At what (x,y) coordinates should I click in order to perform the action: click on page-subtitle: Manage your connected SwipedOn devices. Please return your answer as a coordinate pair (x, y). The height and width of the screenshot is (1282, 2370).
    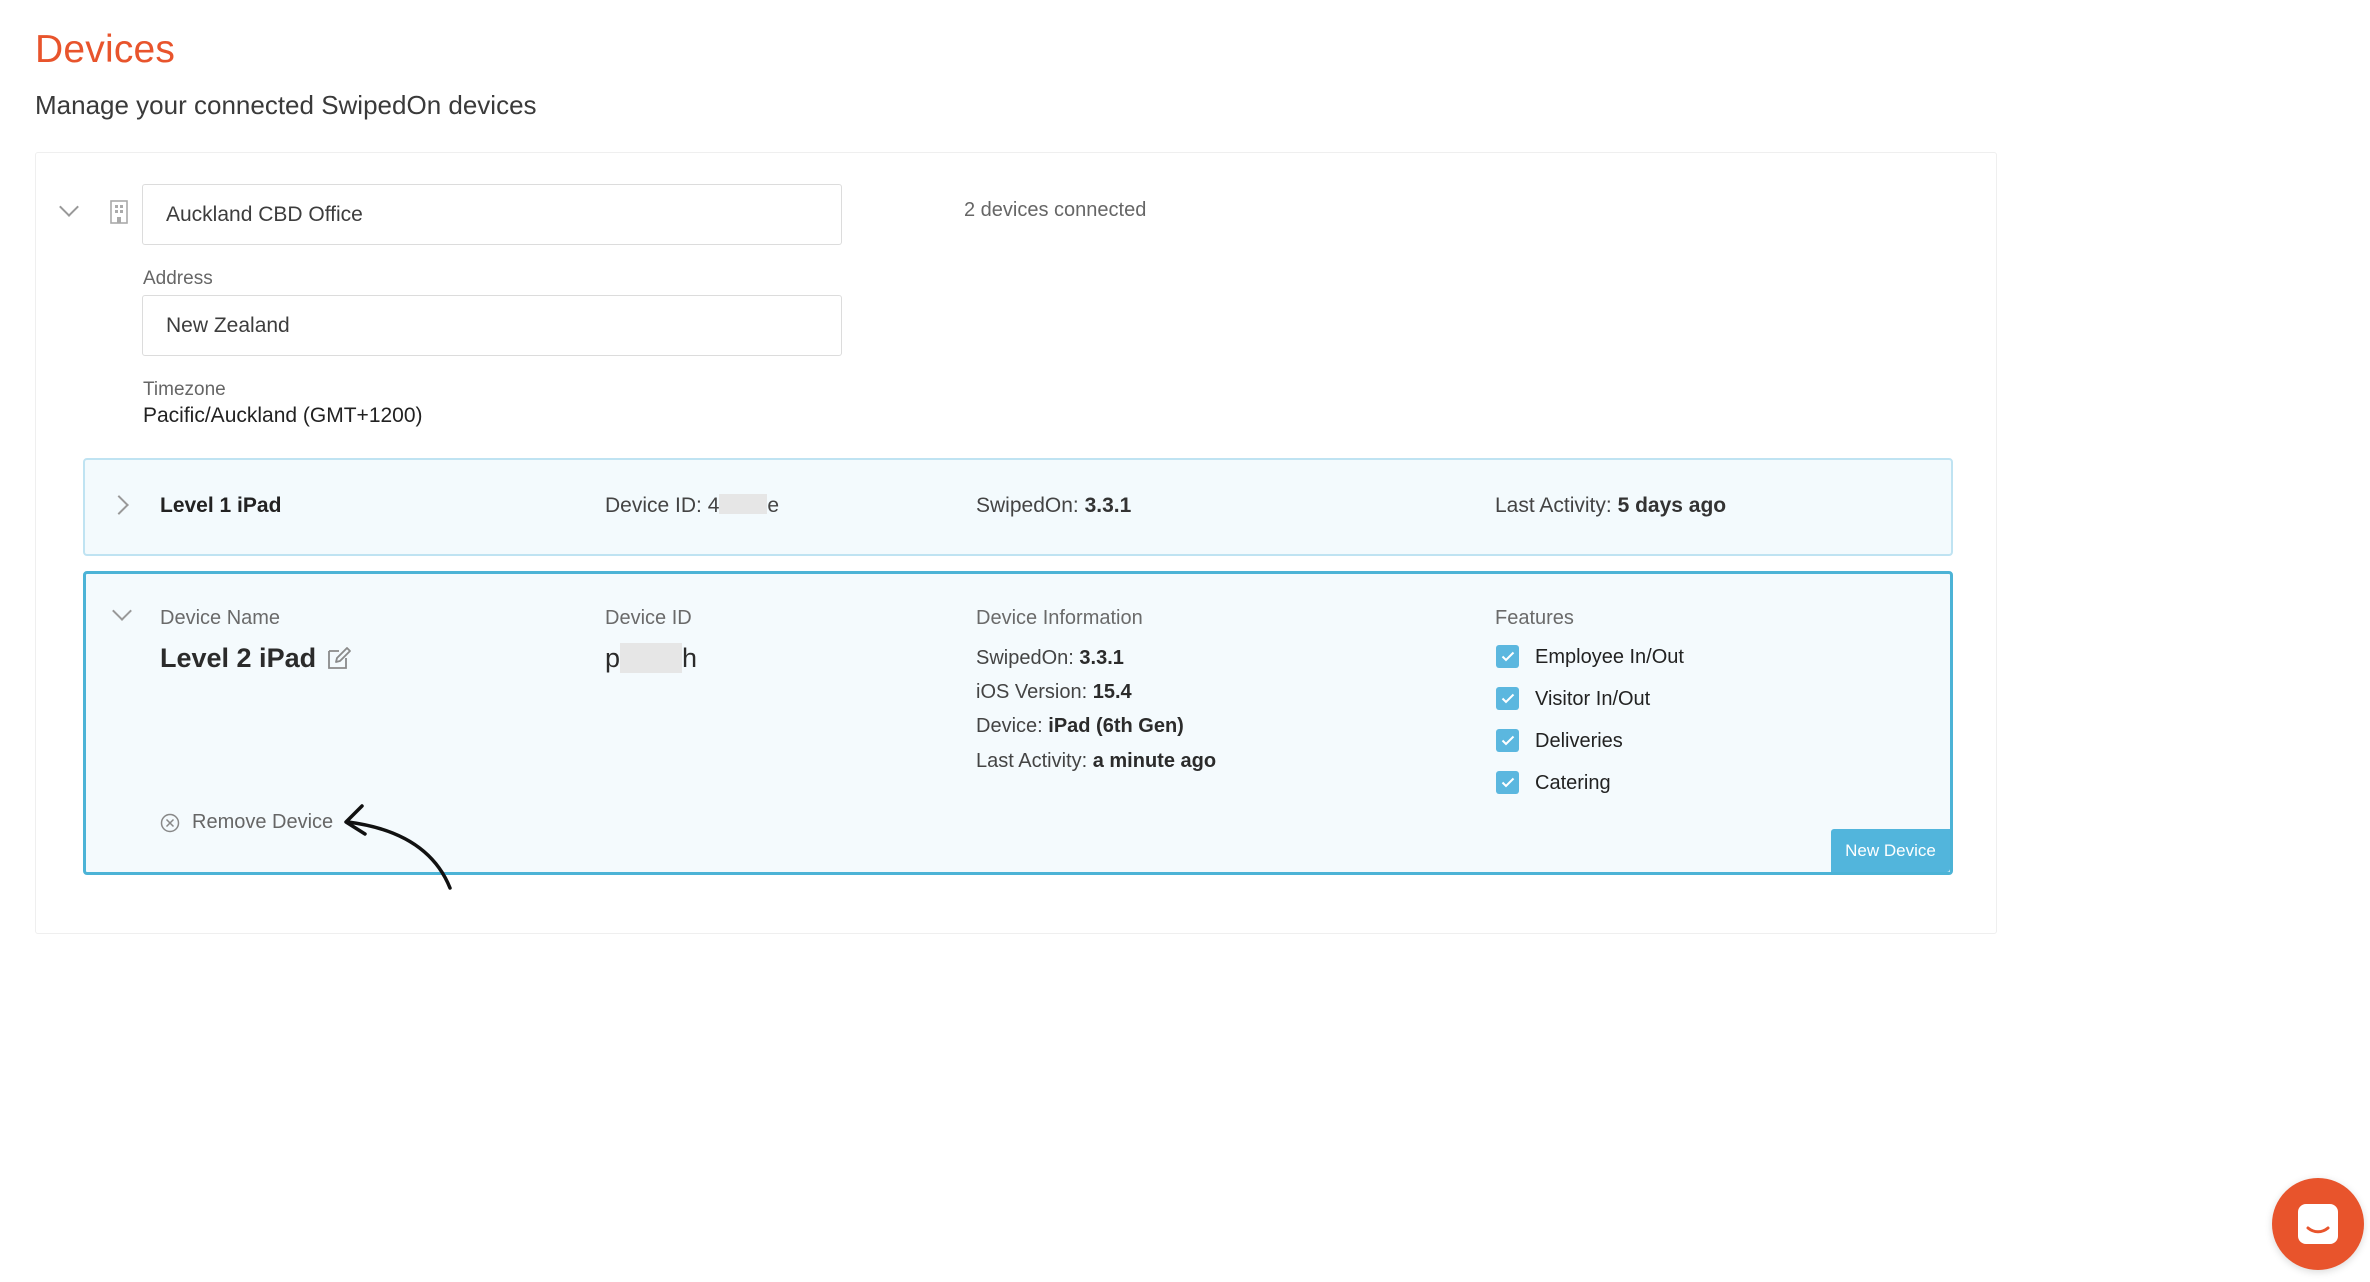
    Looking at the image, I should click on (286, 105).